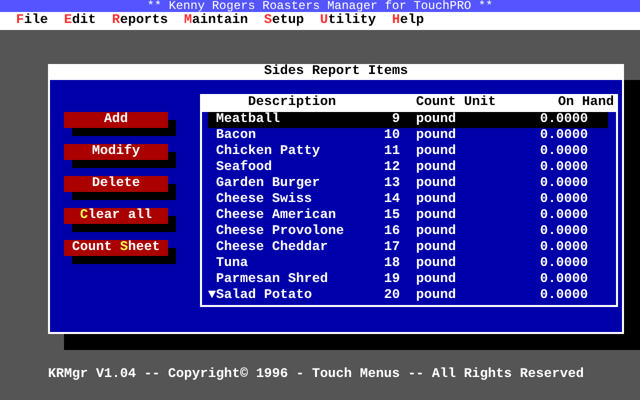 Image resolution: width=640 pixels, height=400 pixels. What do you see at coordinates (276, 216) in the screenshot?
I see `item-description: Cheese American` at bounding box center [276, 216].